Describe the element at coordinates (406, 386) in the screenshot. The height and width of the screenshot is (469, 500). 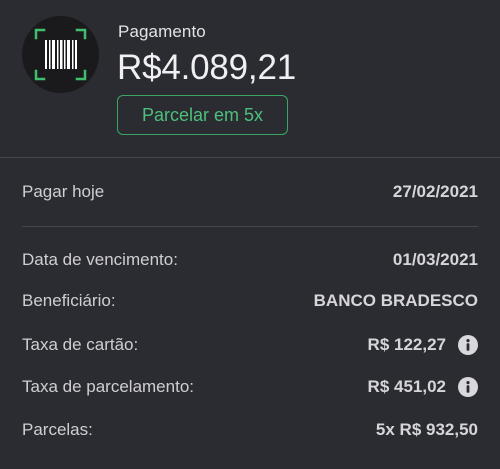
I see `installment-fee-value: R$ 451,02` at that location.